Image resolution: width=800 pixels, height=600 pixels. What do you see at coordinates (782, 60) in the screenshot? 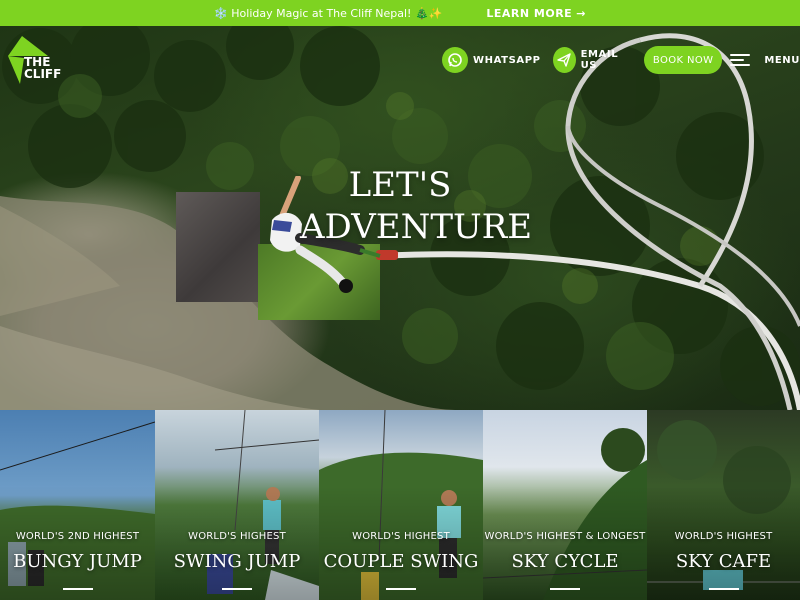
I see `menu-label: MENU` at bounding box center [782, 60].